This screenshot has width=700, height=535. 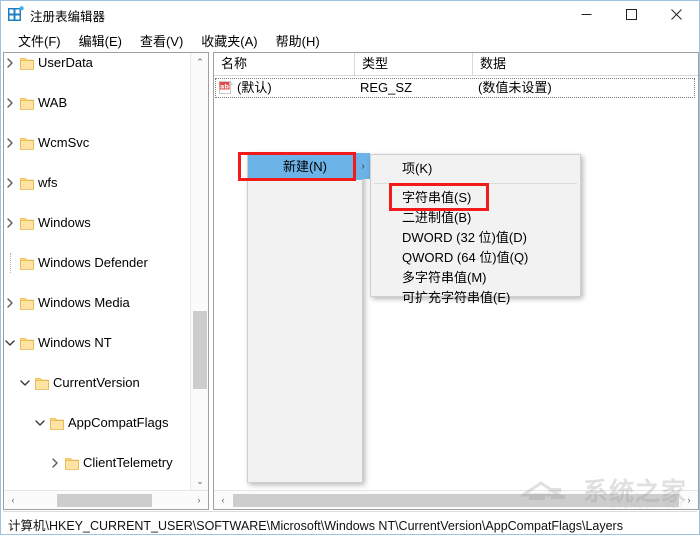 What do you see at coordinates (39, 40) in the screenshot?
I see `menu-file: 文件(F)` at bounding box center [39, 40].